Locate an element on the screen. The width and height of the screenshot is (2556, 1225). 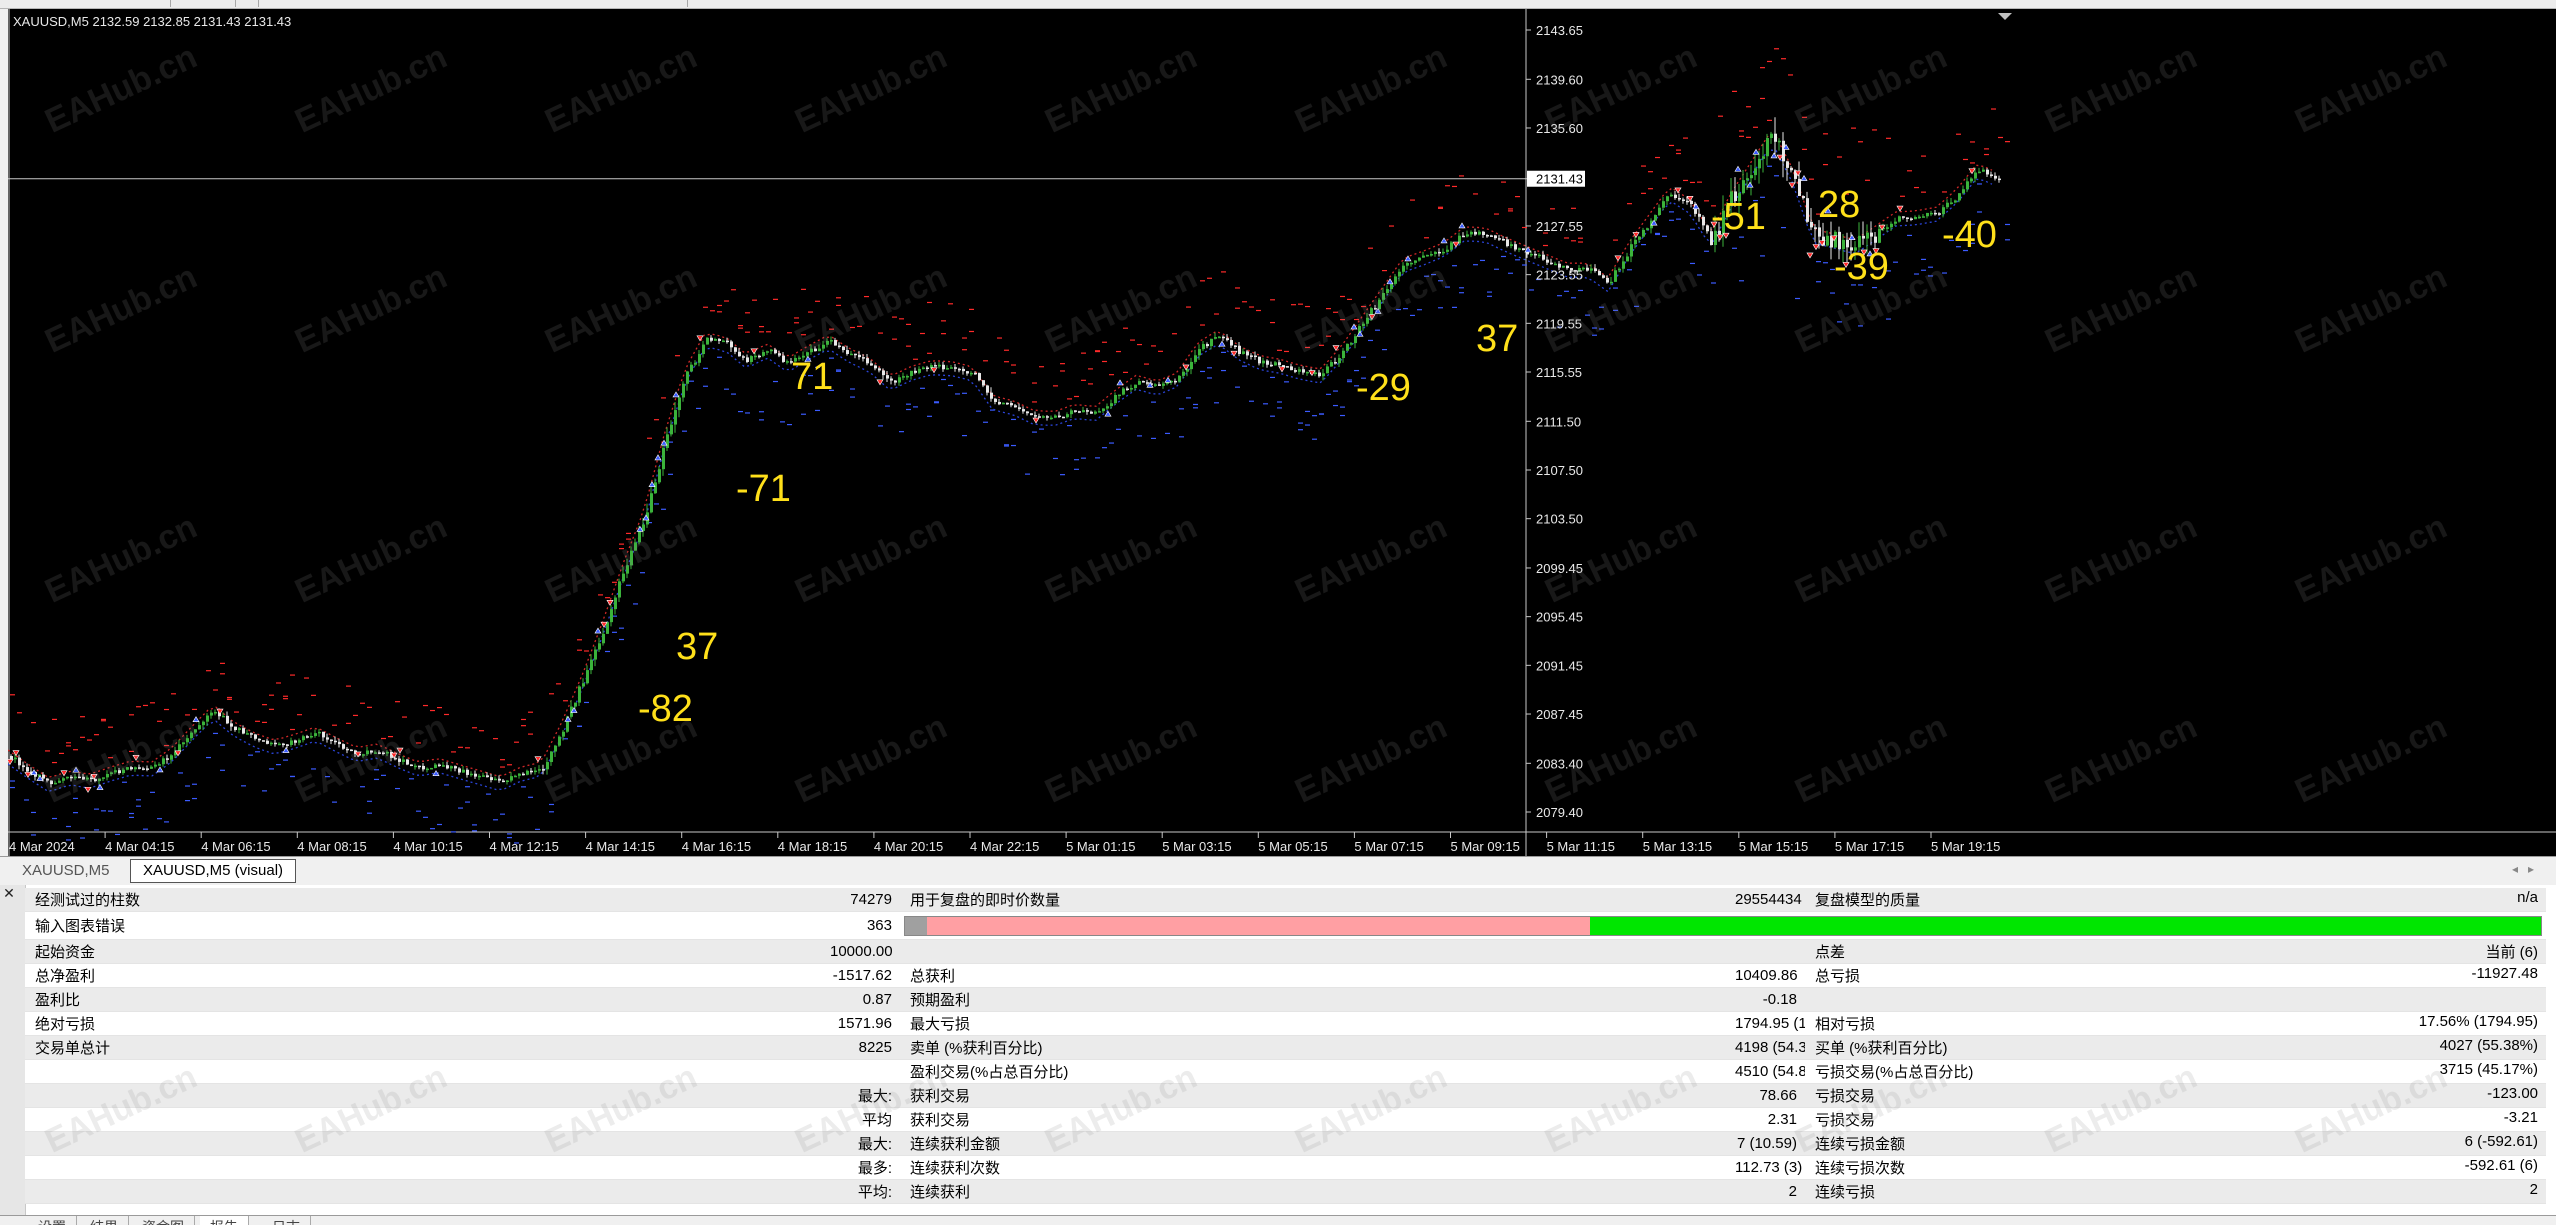
report-label is located at coordinates (2175, 999).